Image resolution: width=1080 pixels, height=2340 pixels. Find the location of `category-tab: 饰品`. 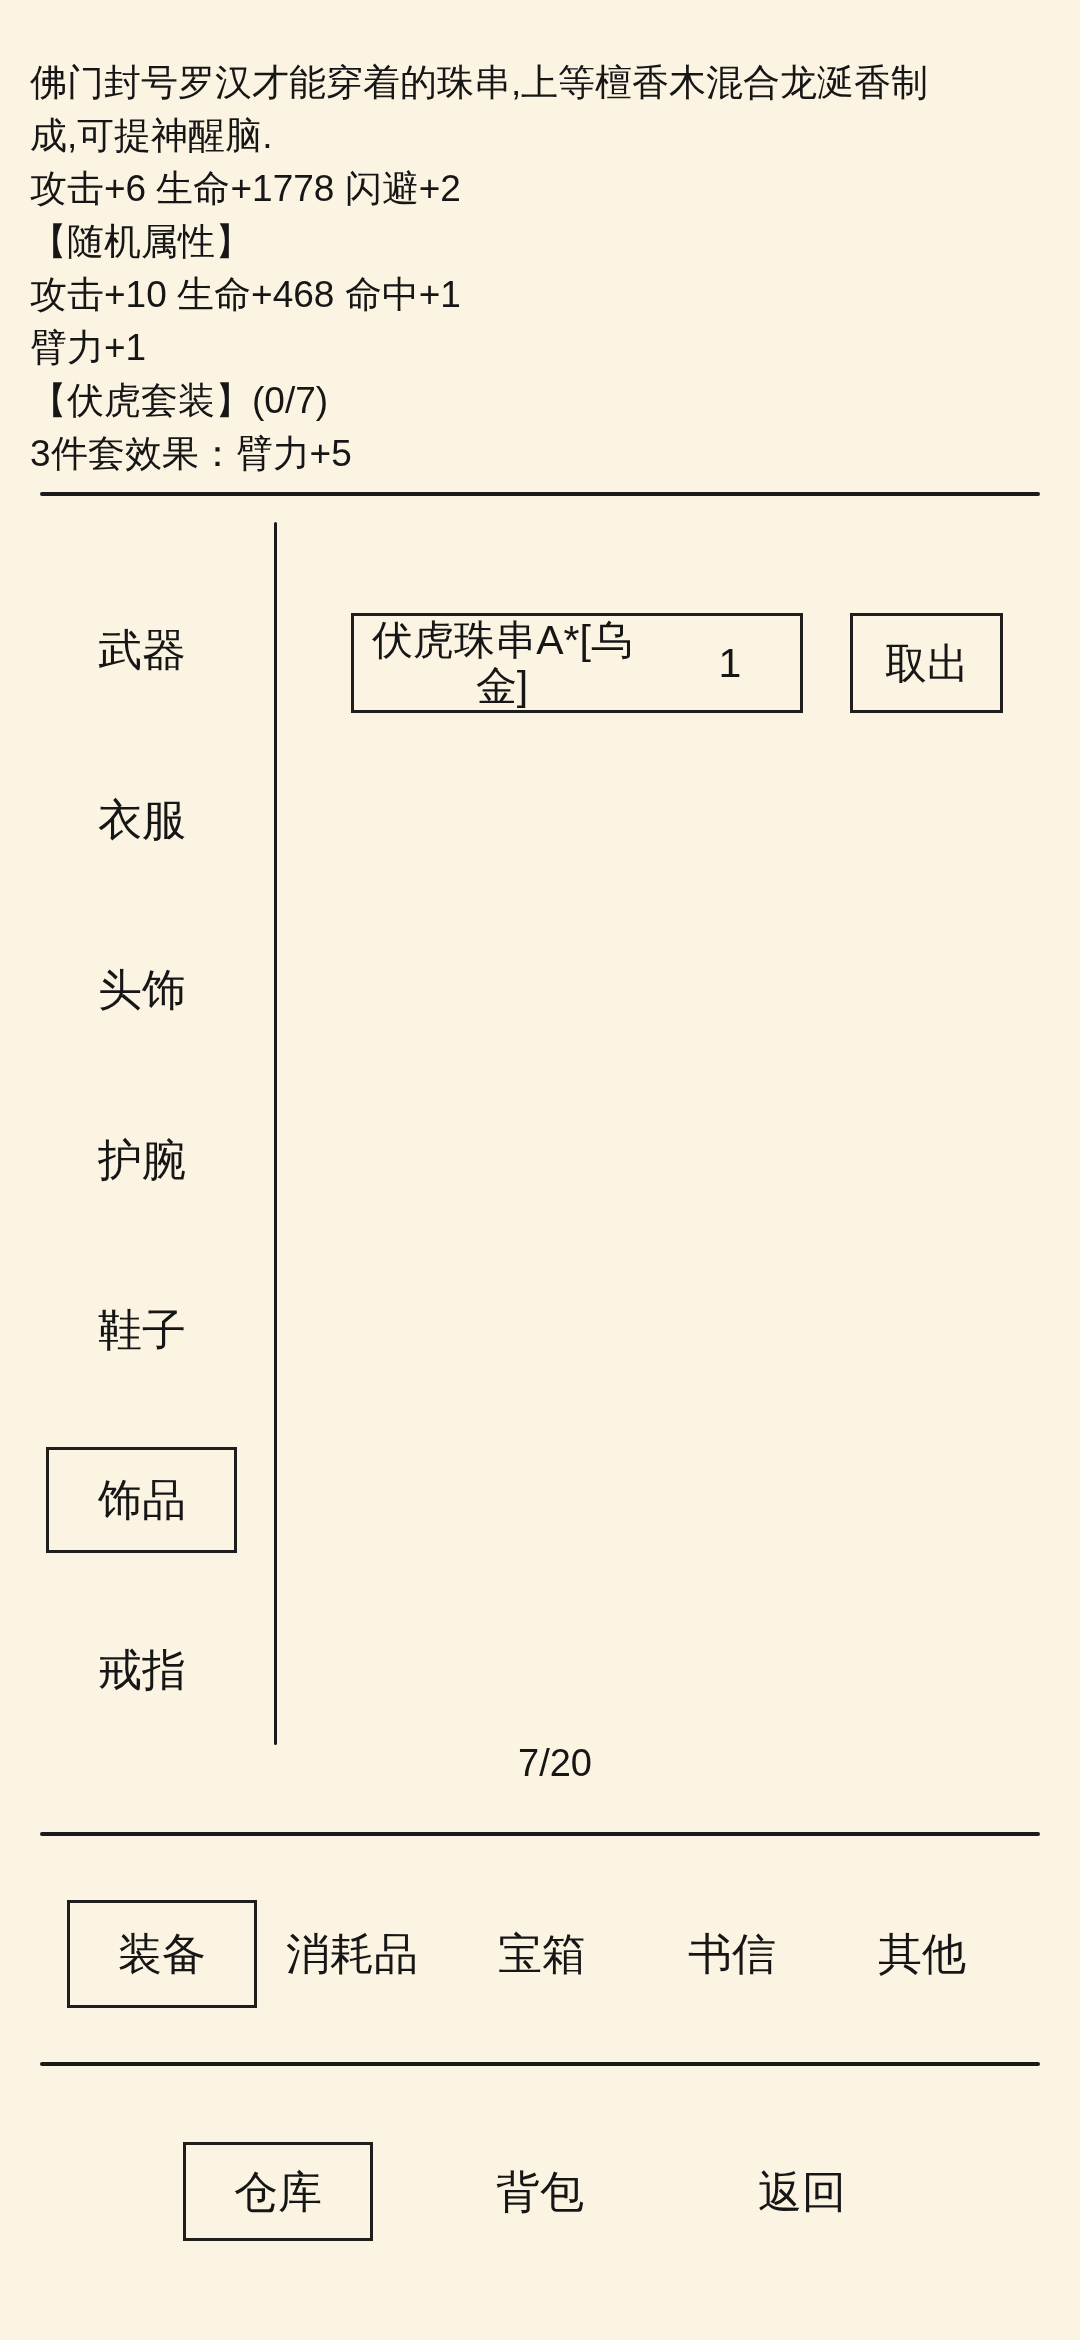

category-tab: 饰品 is located at coordinates (141, 1500).